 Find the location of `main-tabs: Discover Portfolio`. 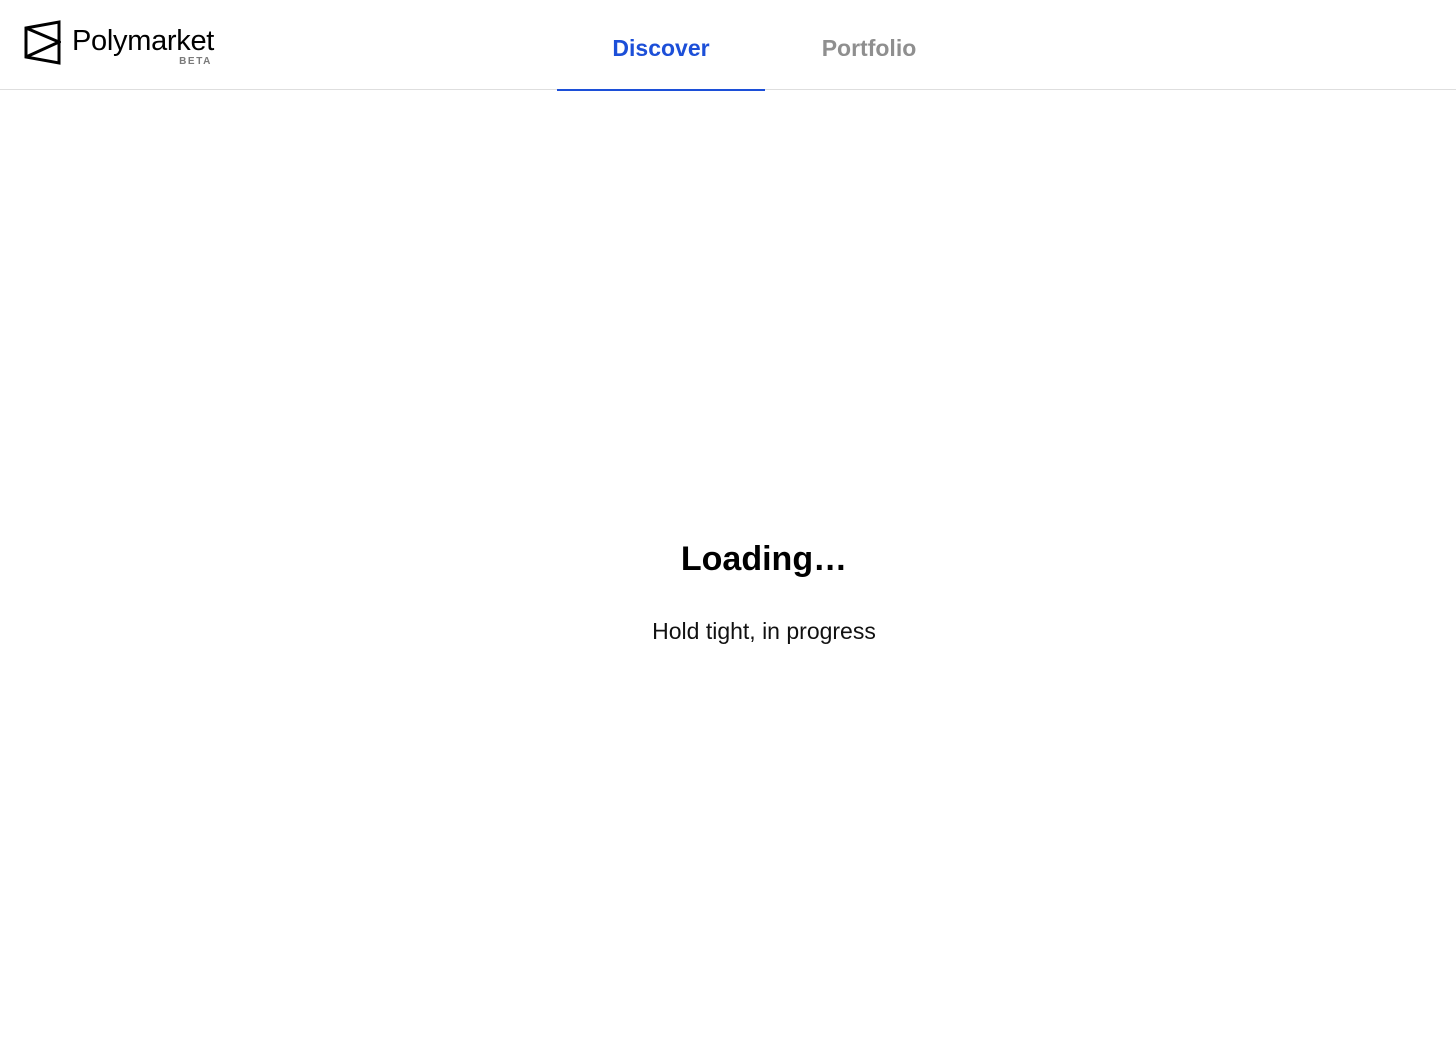

main-tabs: Discover Portfolio is located at coordinates (765, 45).